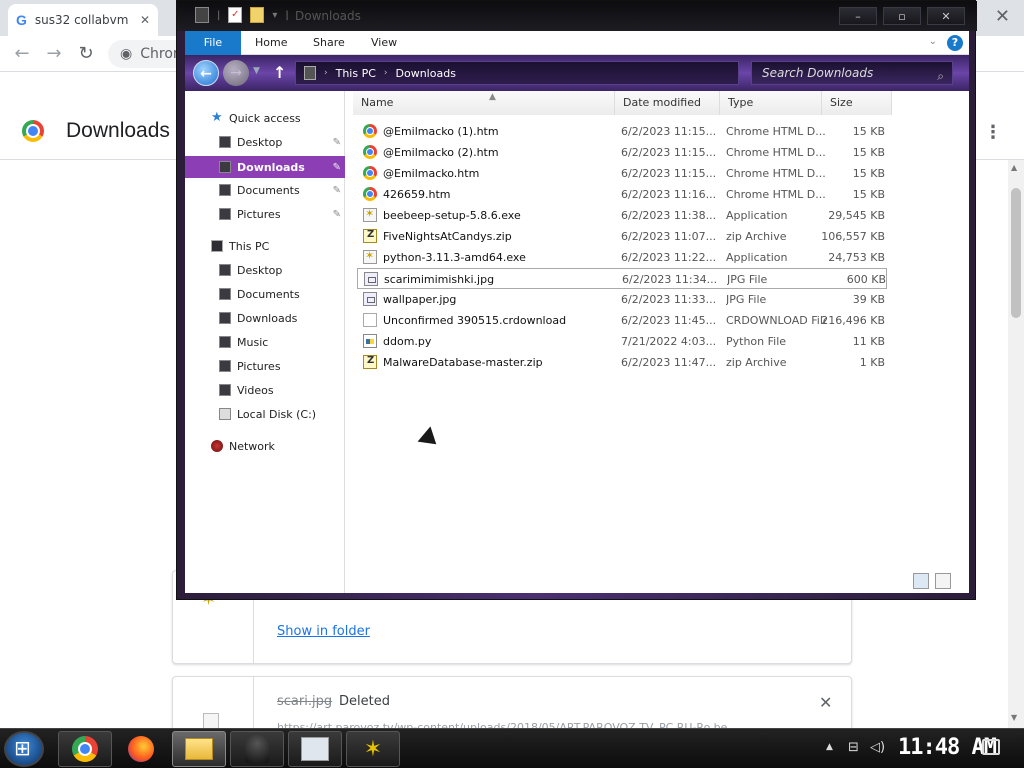  I want to click on nav-qa-desktop: Desktop ✎, so click(265, 142).